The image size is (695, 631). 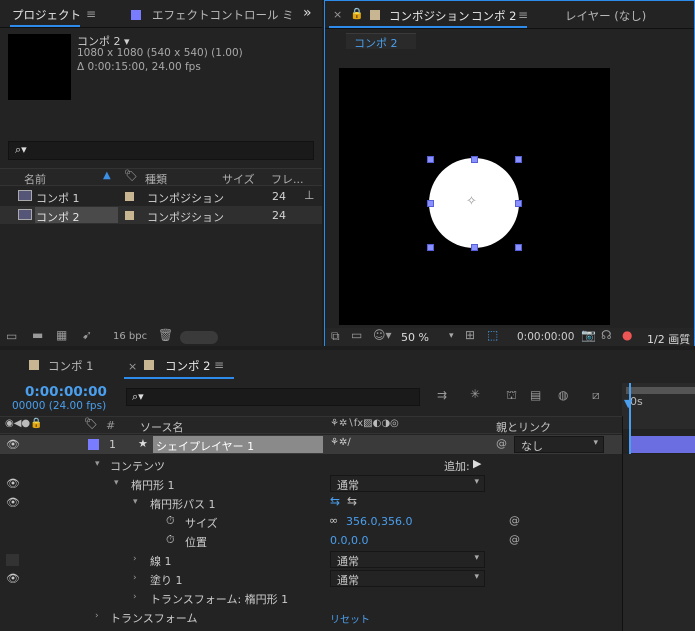 What do you see at coordinates (382, 335) in the screenshot?
I see `mask-visibility-icon: ☺▾` at bounding box center [382, 335].